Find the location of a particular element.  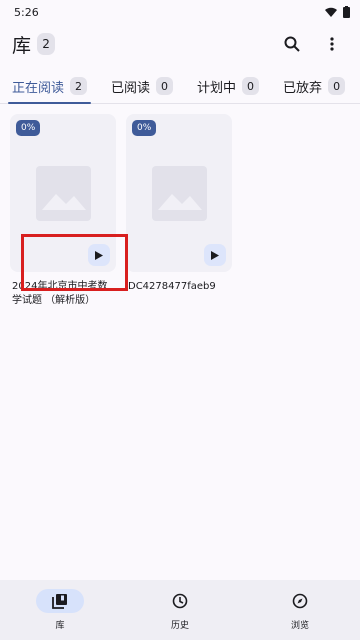

history-icon is located at coordinates (180, 601).